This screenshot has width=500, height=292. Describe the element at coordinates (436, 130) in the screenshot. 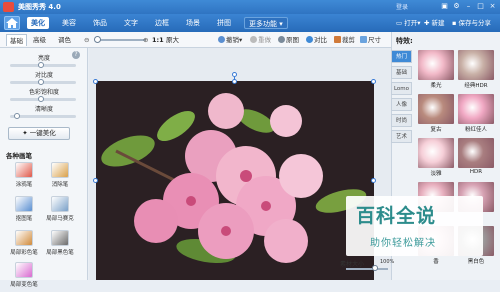

I see `effect-label: 复古` at that location.